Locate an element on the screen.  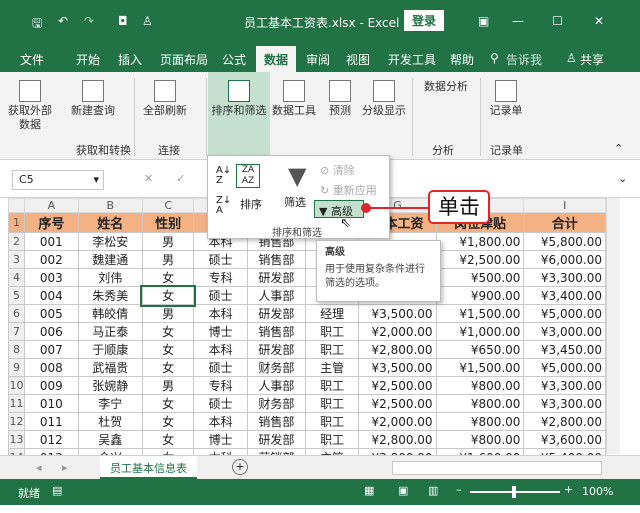
table-cell: 于顺康 is located at coordinates (110, 349).